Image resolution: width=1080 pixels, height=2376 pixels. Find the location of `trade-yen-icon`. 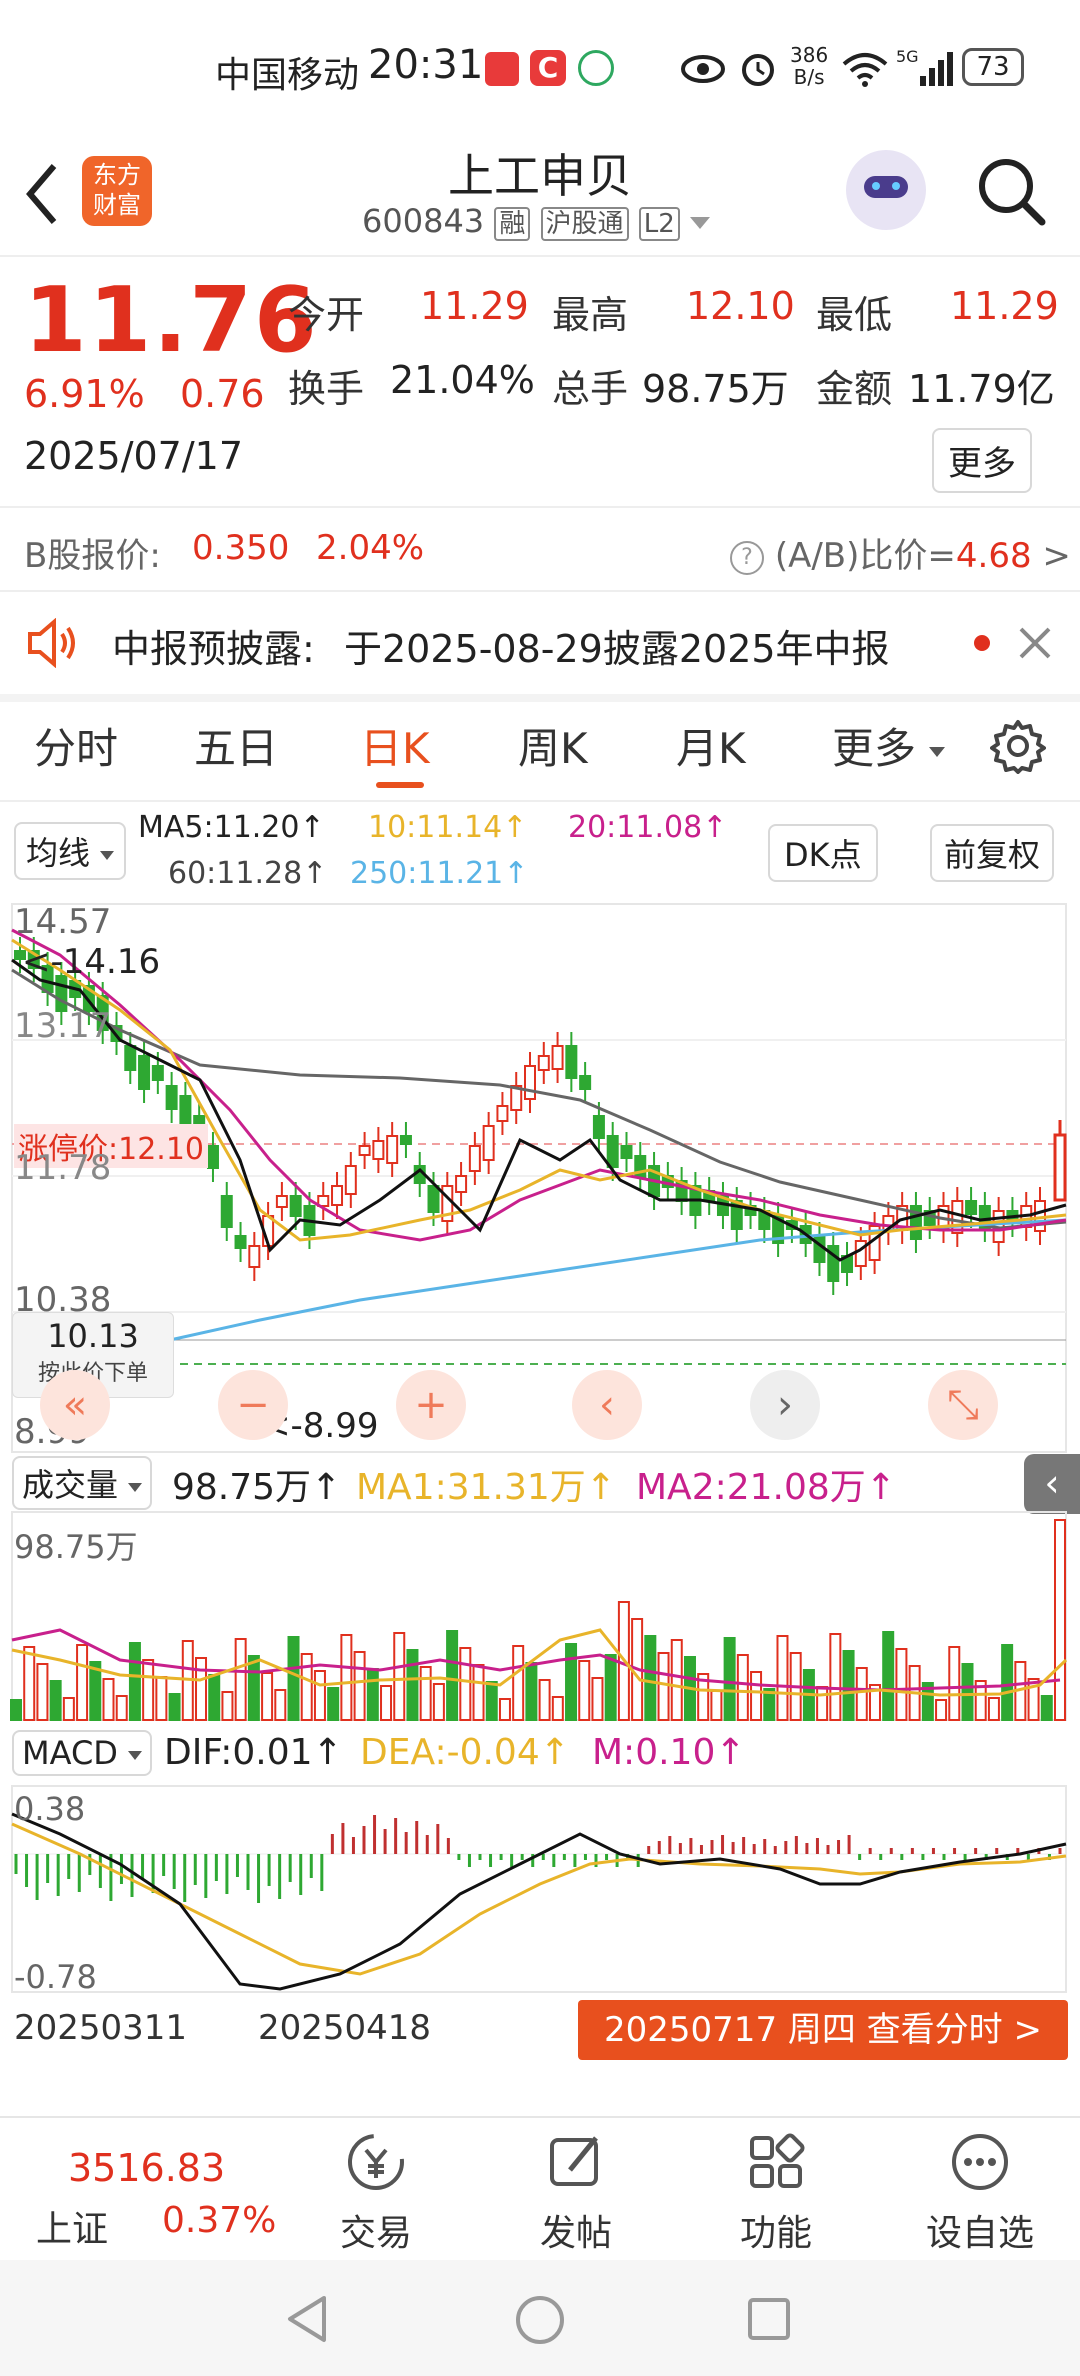

trade-yen-icon is located at coordinates (376, 2162).